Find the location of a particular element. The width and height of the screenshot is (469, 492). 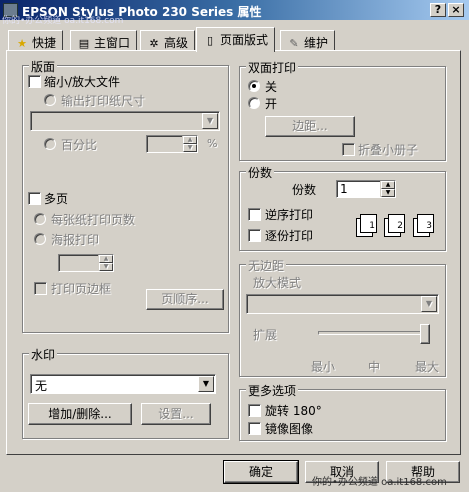

tab-maintenance: ✎ 维护 is located at coordinates (308, 40).